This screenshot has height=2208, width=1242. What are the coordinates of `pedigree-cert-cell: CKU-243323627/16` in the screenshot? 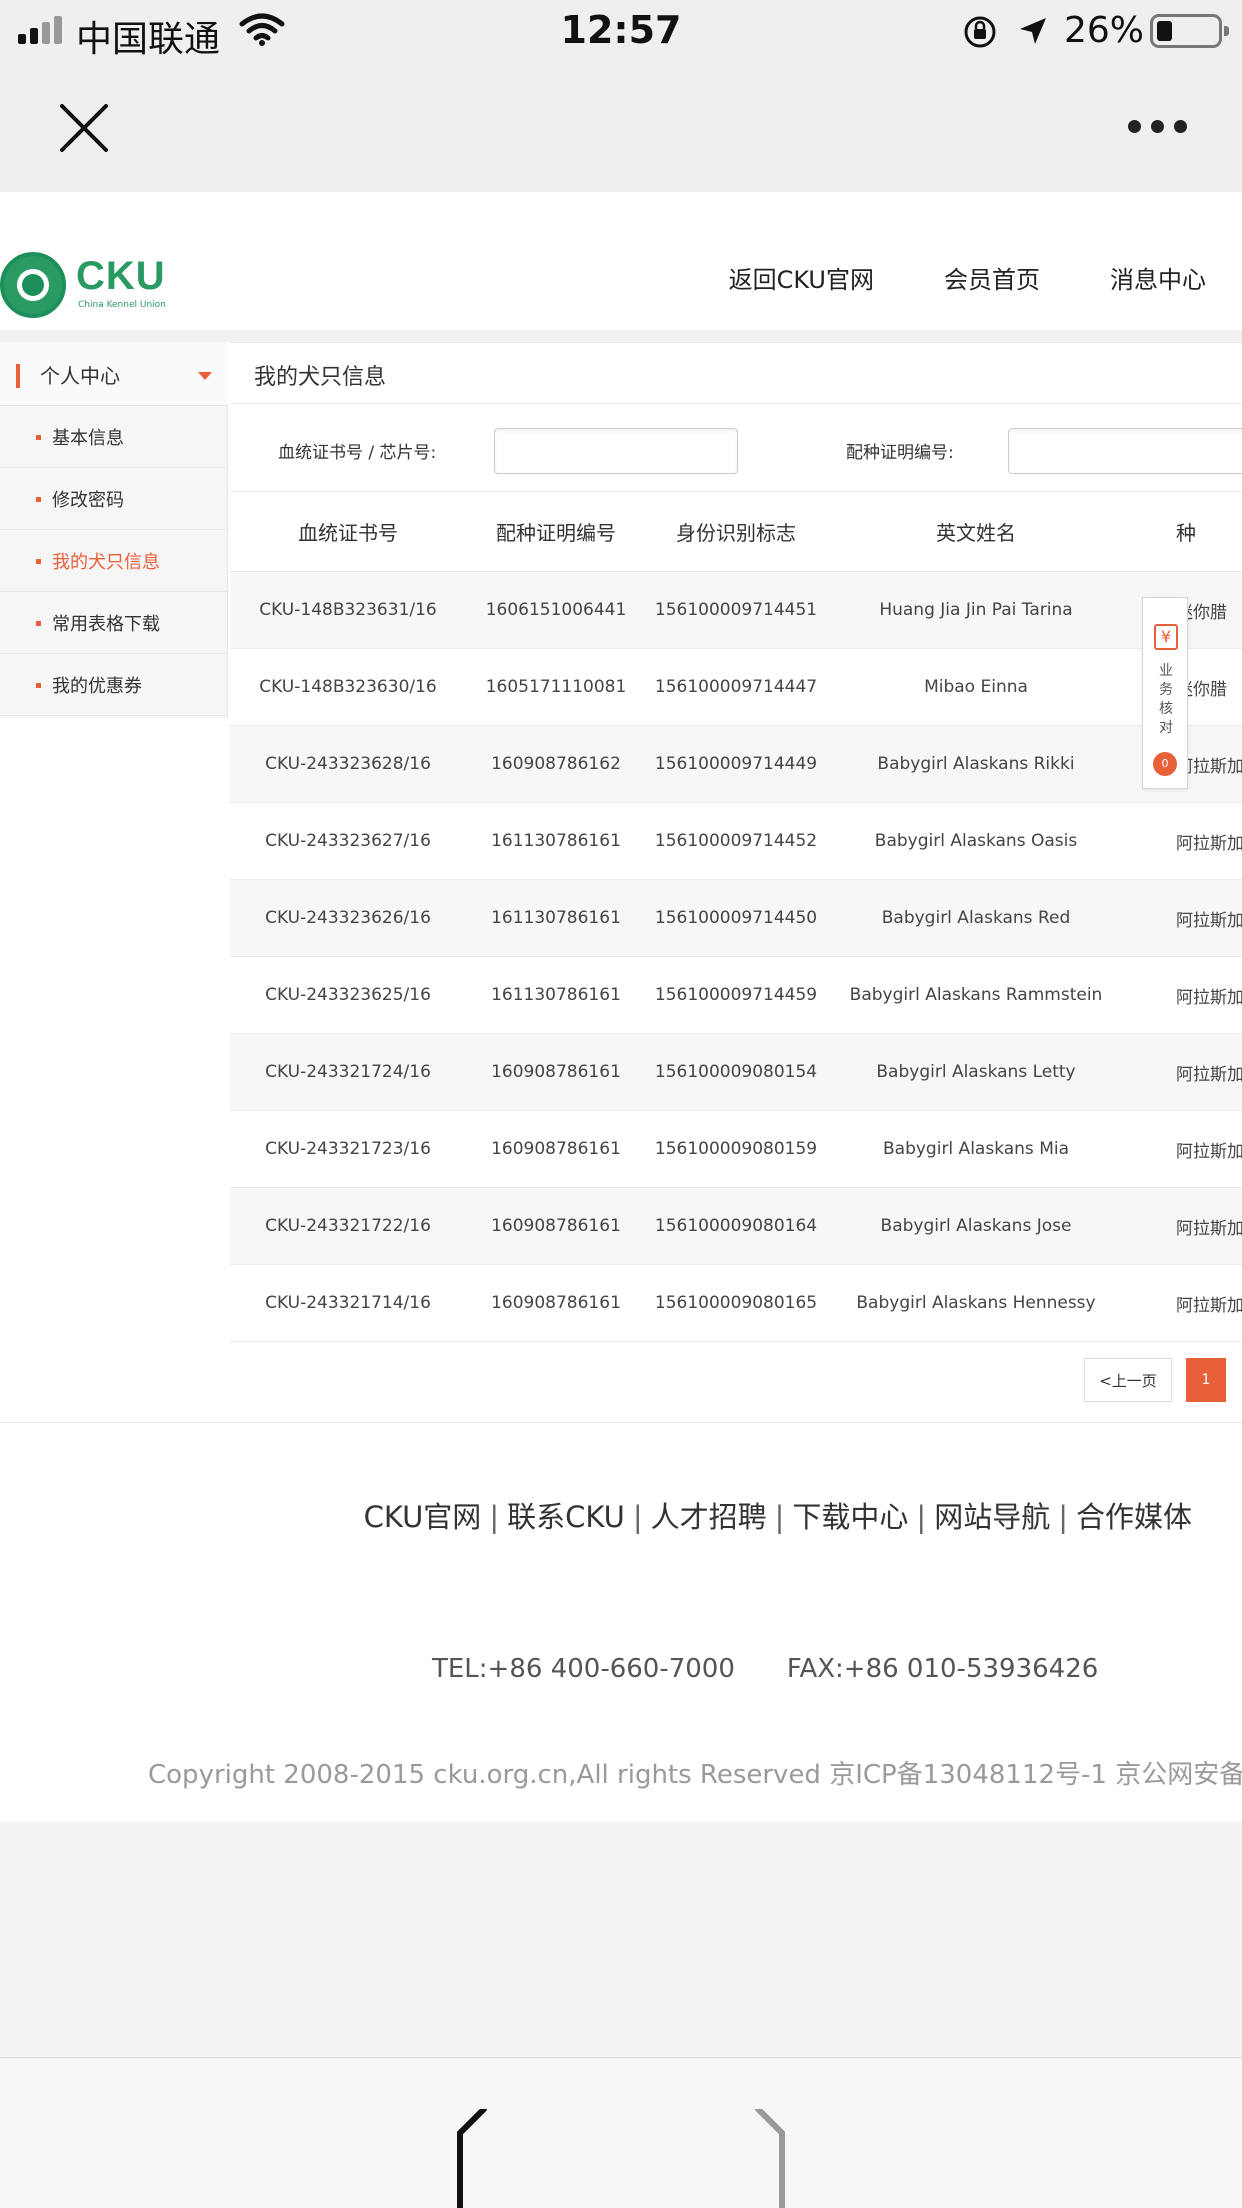 It's located at (348, 841).